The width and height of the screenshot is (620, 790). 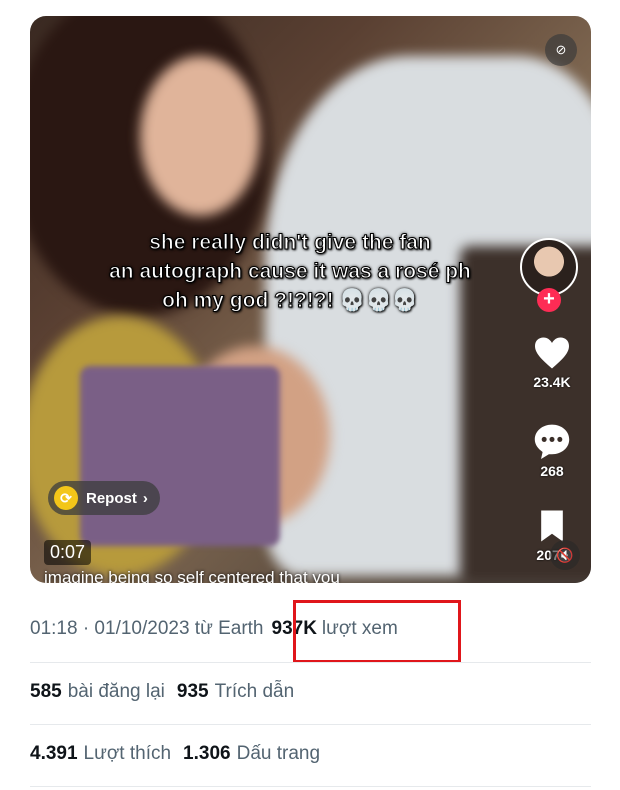 I want to click on like-button: 23.4K, so click(x=552, y=363).